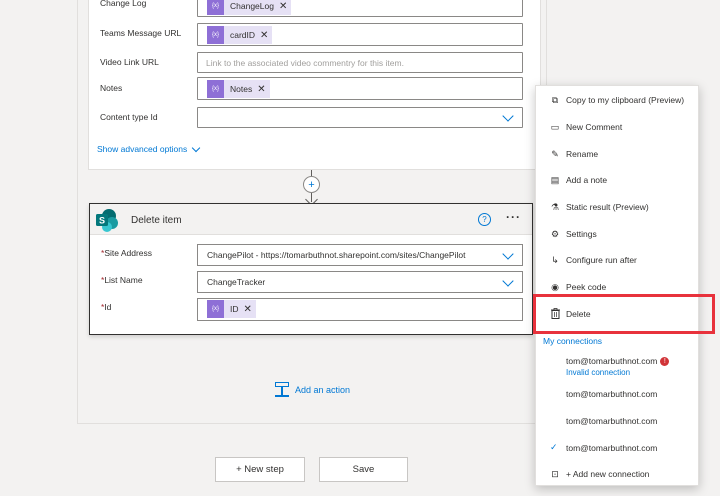  Describe the element at coordinates (323, 390) in the screenshot. I see `add-action-label: Add an action` at that location.